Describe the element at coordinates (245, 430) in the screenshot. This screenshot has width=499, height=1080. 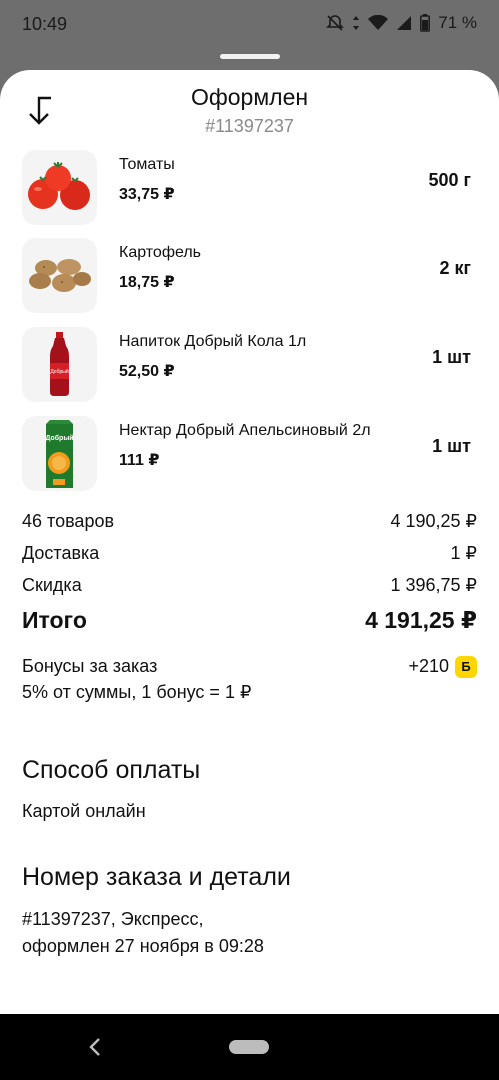
I see `item-name: Нектар Добрый Апельсиновый 2л` at that location.